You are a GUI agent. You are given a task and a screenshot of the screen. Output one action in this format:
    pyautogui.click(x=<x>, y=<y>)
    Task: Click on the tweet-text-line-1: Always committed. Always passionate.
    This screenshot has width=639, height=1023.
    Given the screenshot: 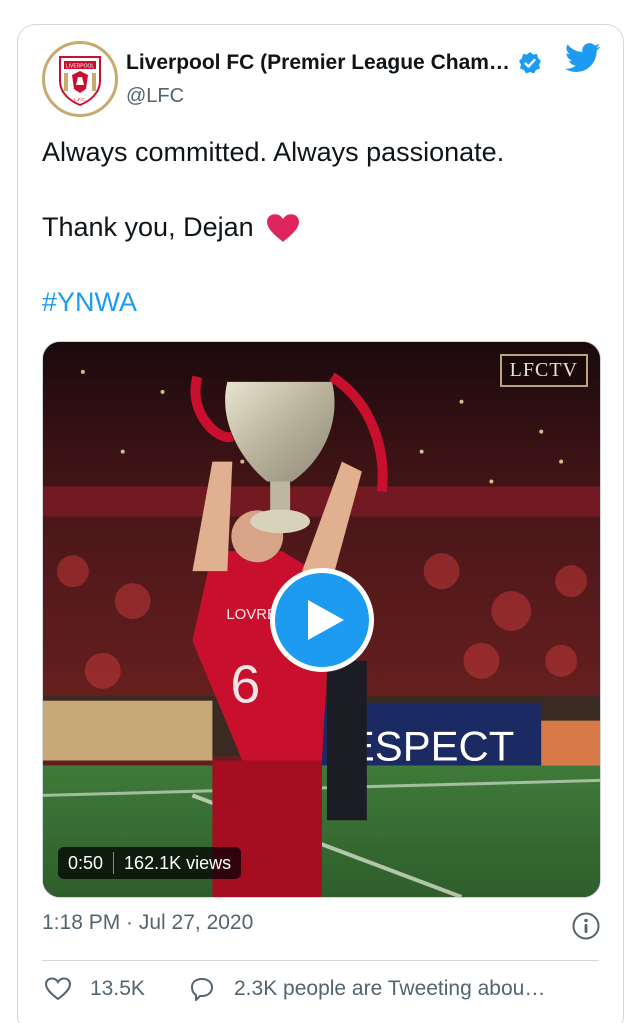 What is the action you would take?
    pyautogui.click(x=273, y=152)
    